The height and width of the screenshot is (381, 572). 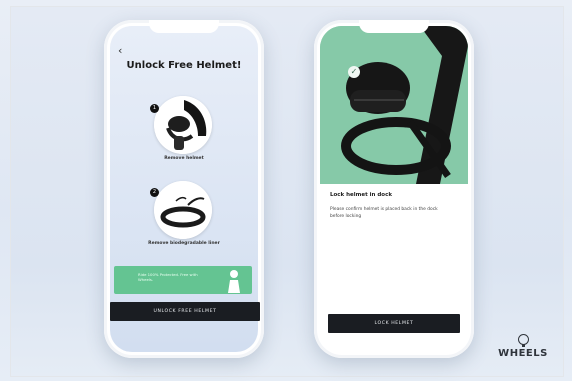 I want to click on rider-illustration, so click(x=234, y=281).